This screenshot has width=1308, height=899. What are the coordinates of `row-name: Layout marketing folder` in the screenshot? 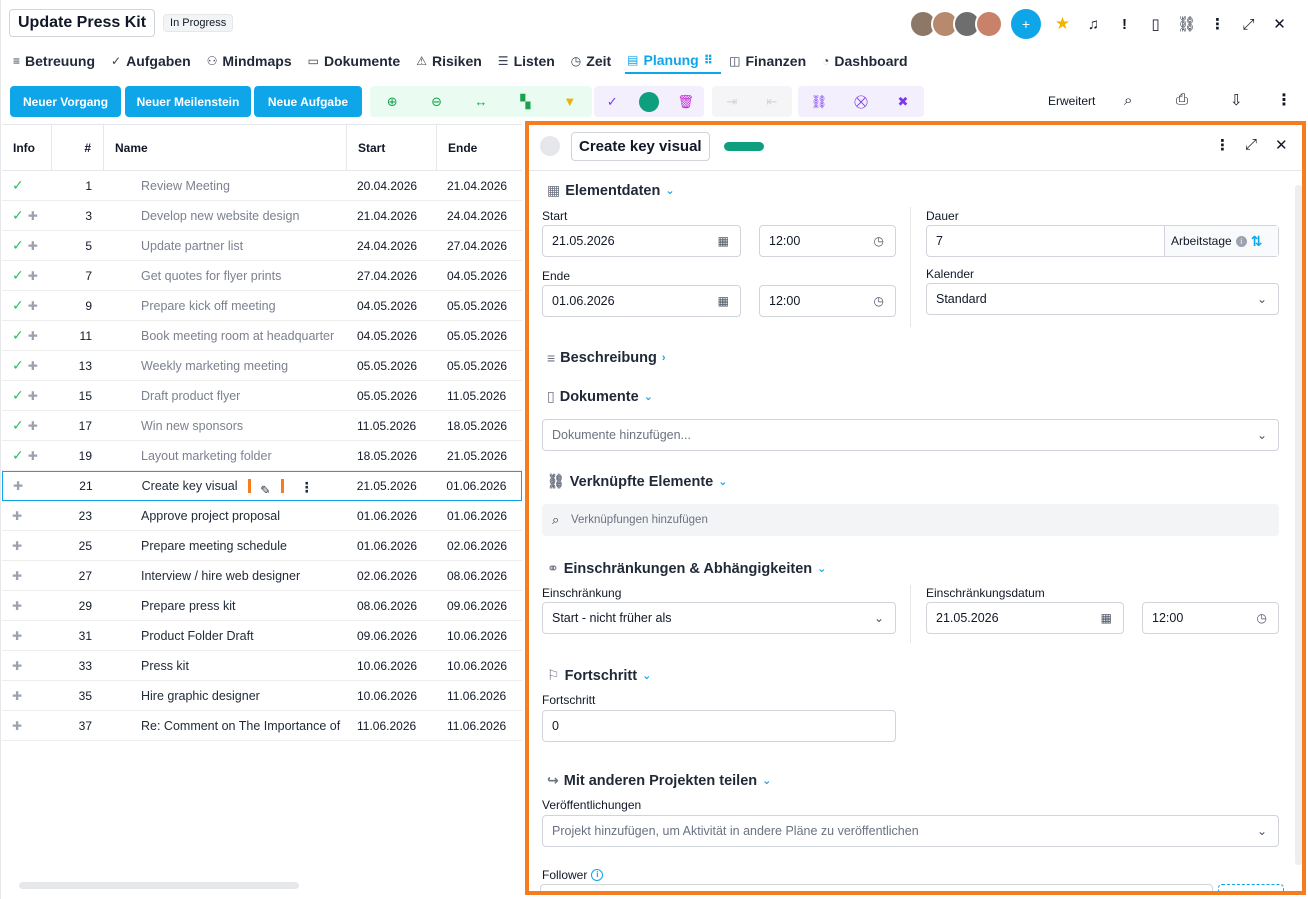 It's located at (225, 456).